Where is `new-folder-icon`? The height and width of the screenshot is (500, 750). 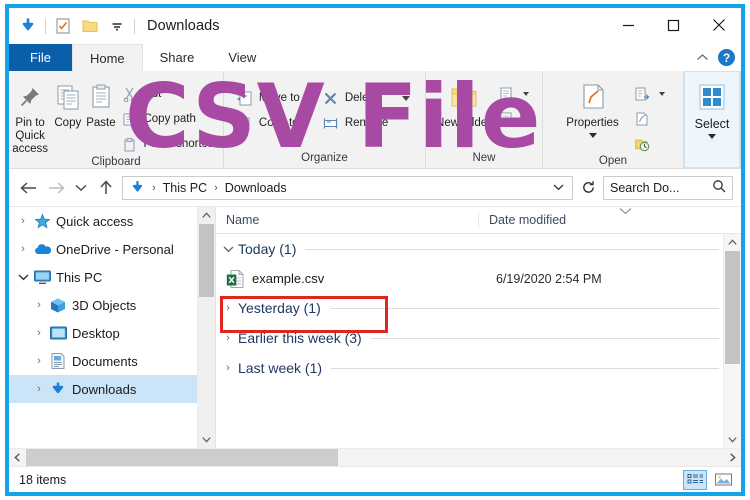
new-folder-icon is located at coordinates (90, 26).